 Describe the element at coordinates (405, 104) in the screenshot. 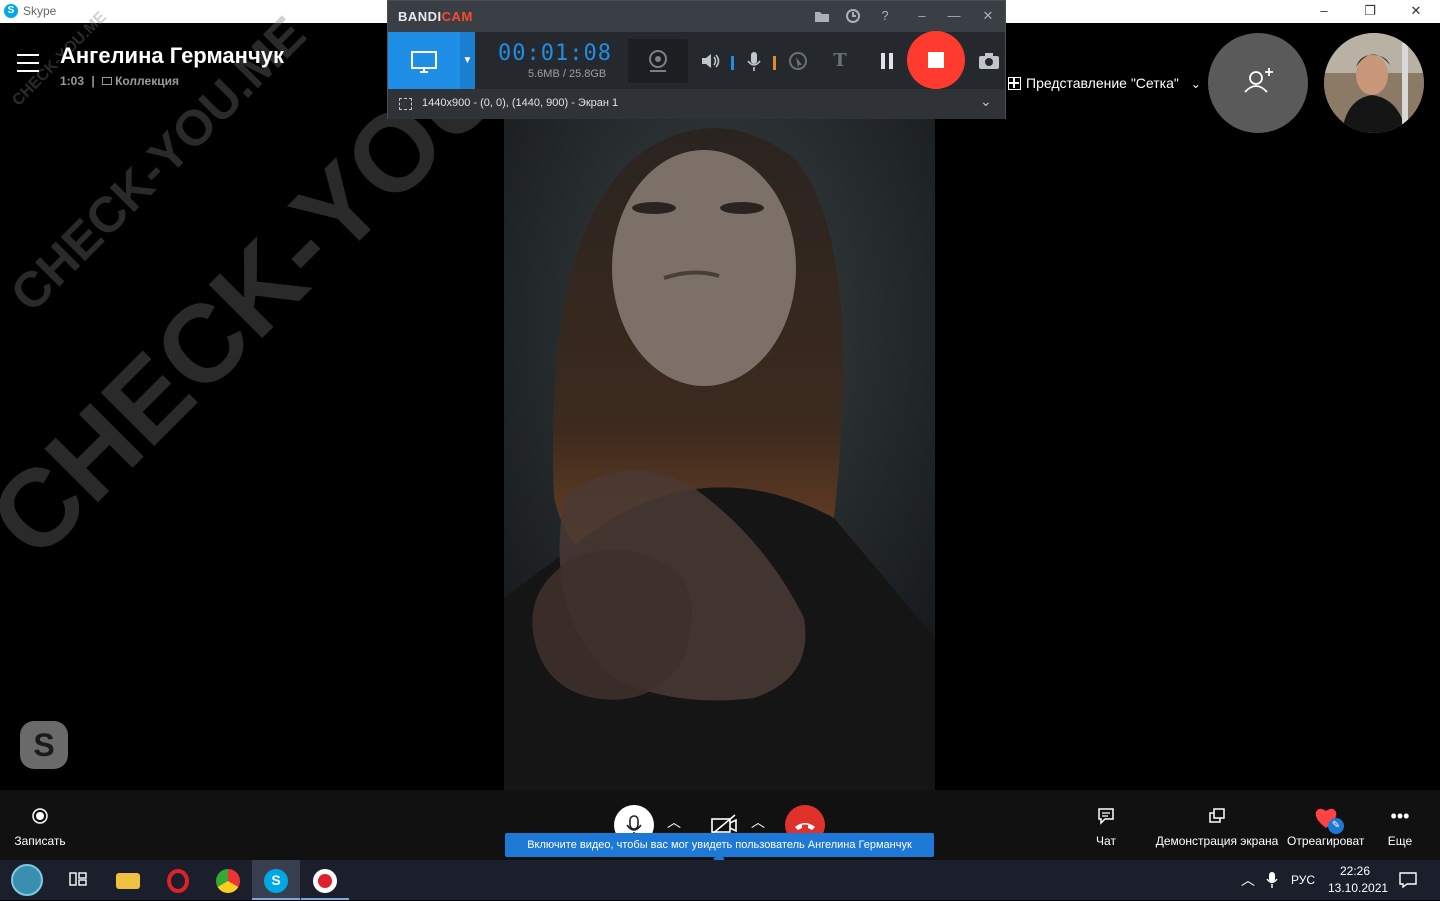

I see `region-select-icon` at that location.